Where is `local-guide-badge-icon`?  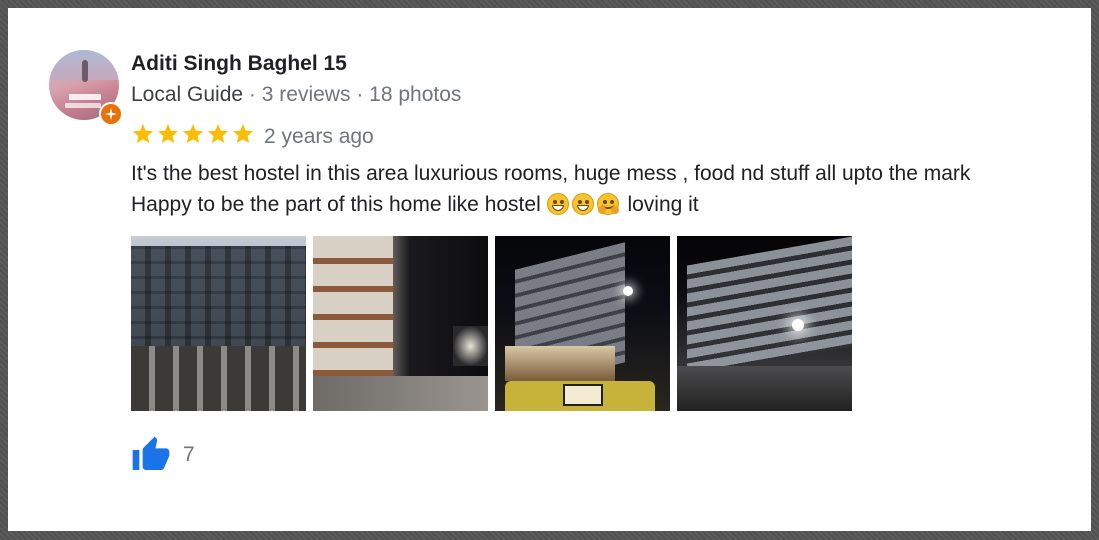 local-guide-badge-icon is located at coordinates (111, 114).